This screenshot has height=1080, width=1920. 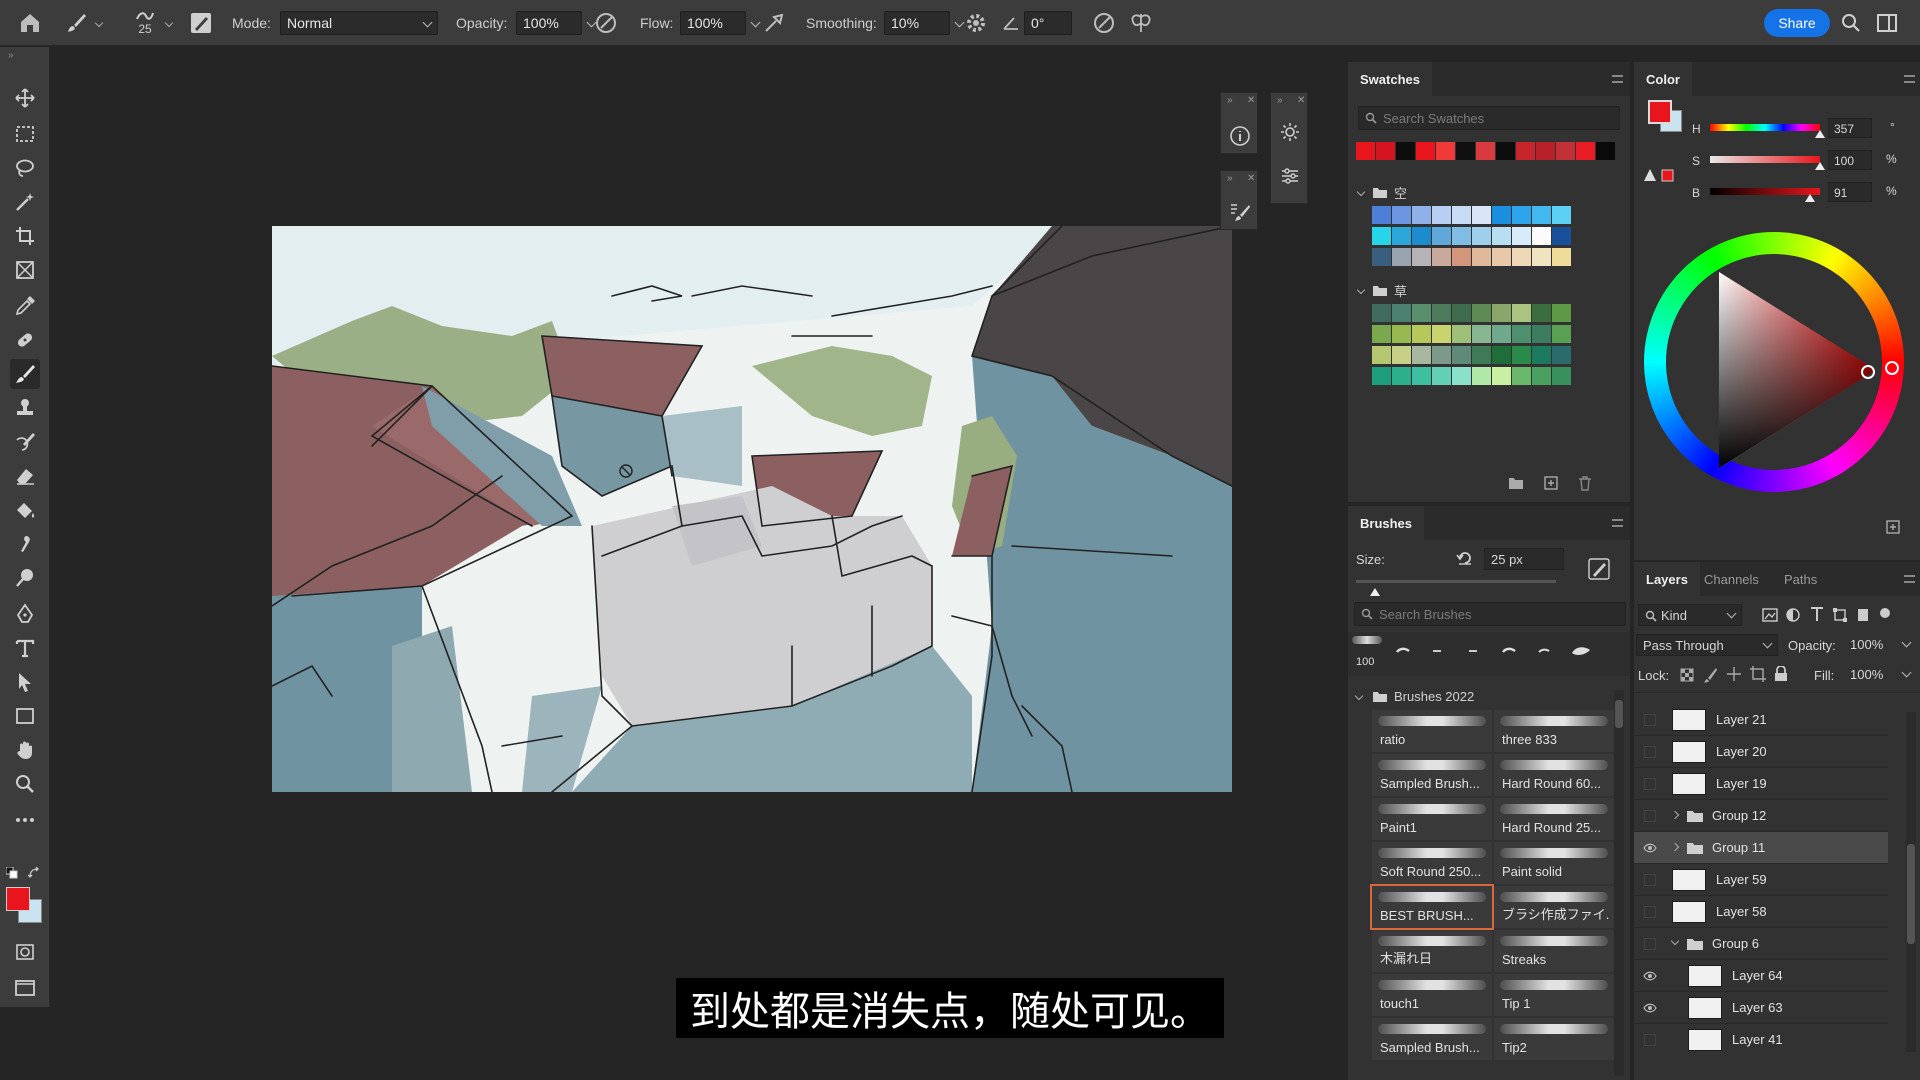 What do you see at coordinates (1509, 651) in the screenshot?
I see `recent-brush-4-icon` at bounding box center [1509, 651].